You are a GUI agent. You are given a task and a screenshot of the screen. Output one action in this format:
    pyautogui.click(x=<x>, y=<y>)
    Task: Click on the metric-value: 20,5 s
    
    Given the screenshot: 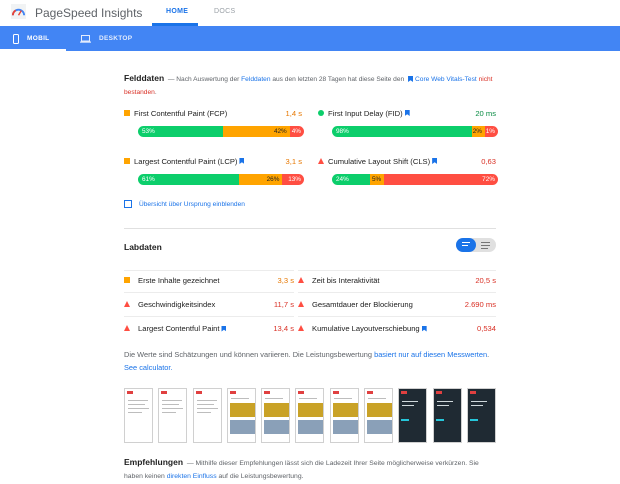 What is the action you would take?
    pyautogui.click(x=485, y=280)
    